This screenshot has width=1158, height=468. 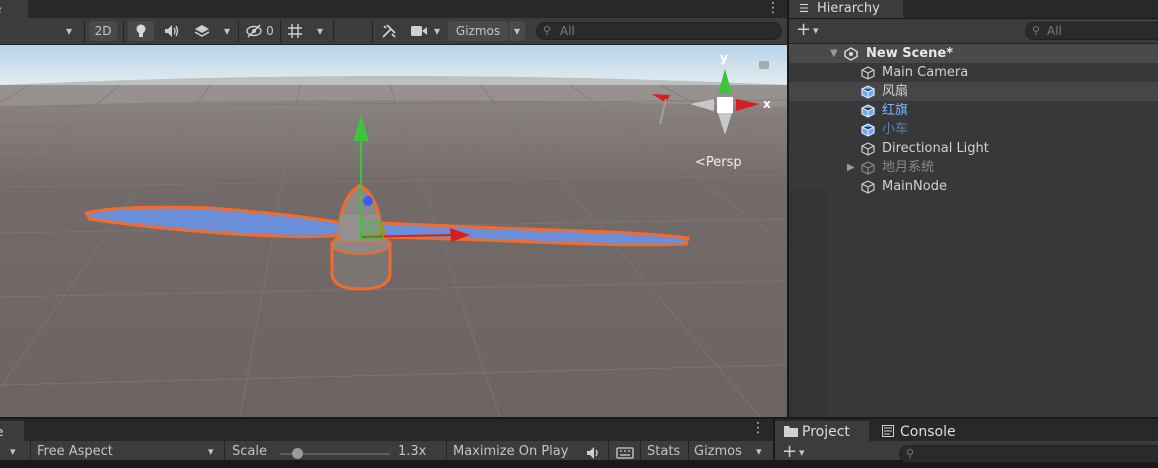 What do you see at coordinates (1, 432) in the screenshot?
I see `game-tab-label: e` at bounding box center [1, 432].